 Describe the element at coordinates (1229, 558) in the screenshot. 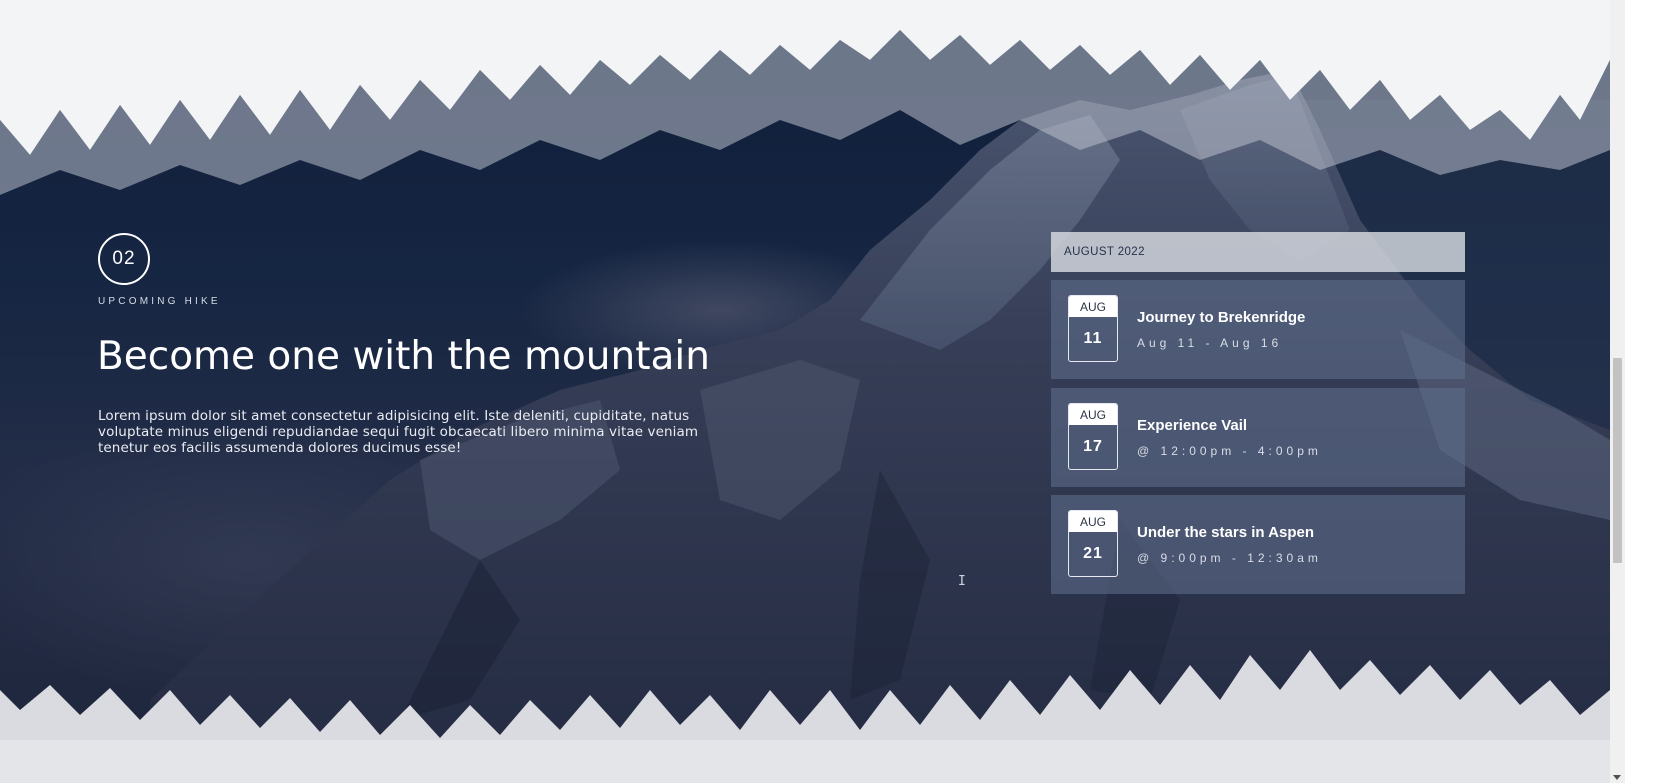

I see `event-time: @ 9:00pm - 12:30am` at that location.